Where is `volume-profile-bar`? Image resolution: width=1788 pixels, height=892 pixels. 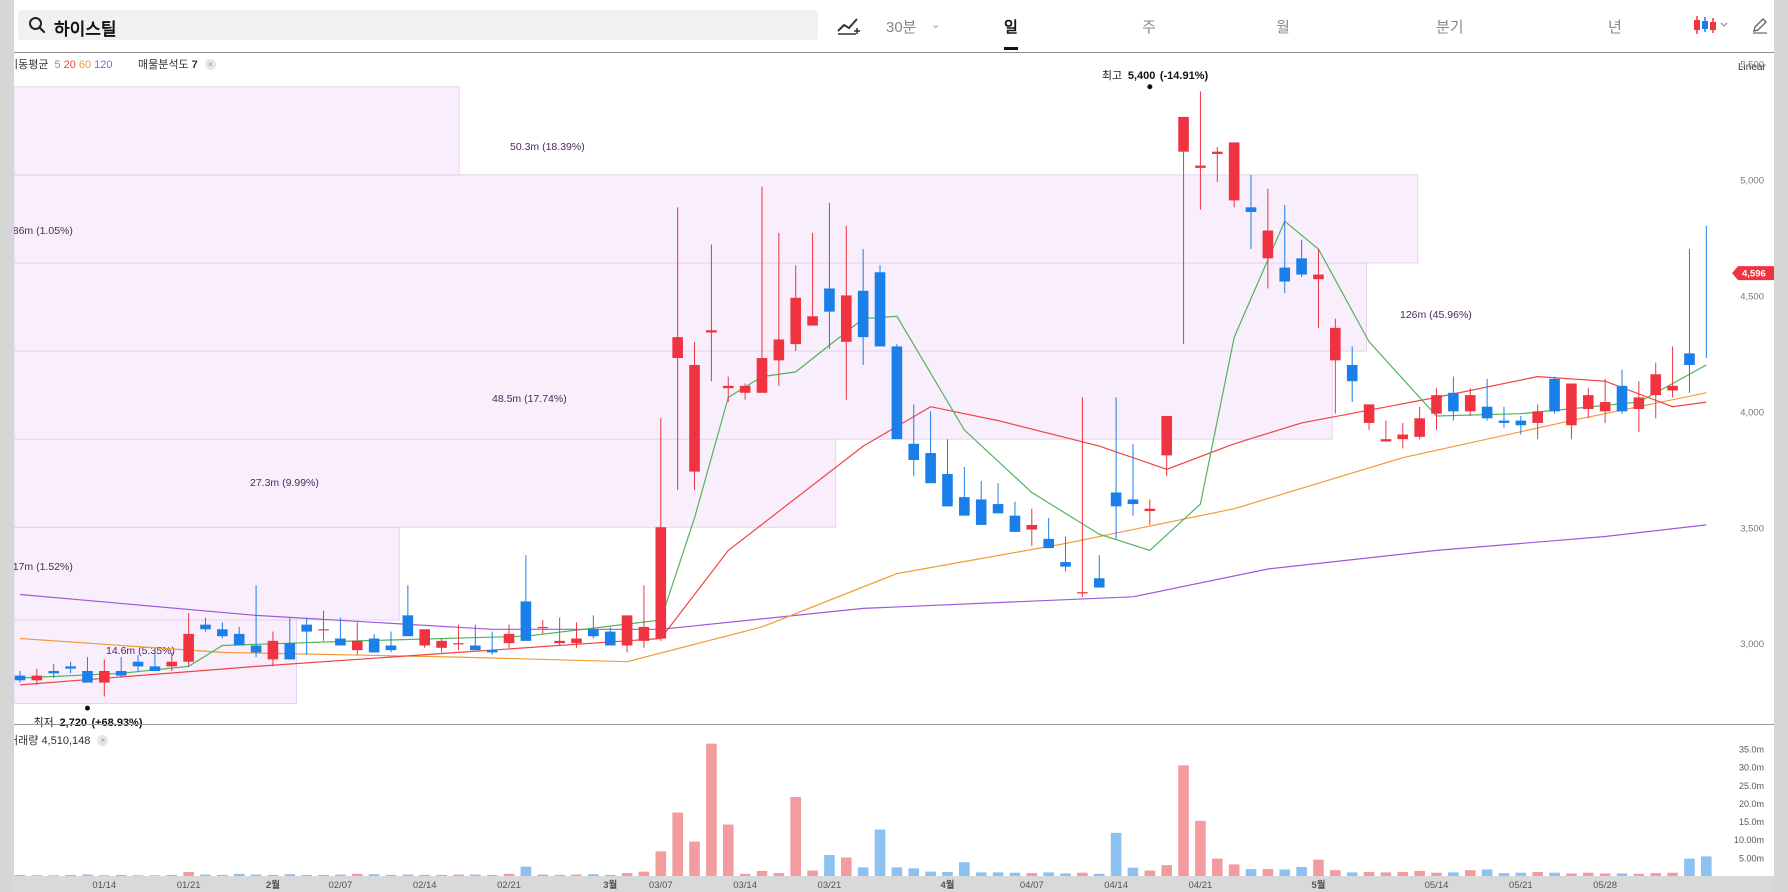
volume-profile-bar is located at coordinates (716, 219).